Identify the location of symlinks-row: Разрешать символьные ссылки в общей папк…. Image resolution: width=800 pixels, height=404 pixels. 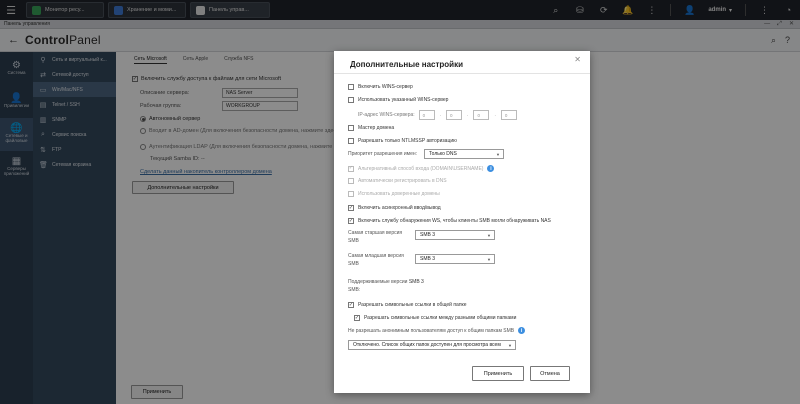
(407, 305).